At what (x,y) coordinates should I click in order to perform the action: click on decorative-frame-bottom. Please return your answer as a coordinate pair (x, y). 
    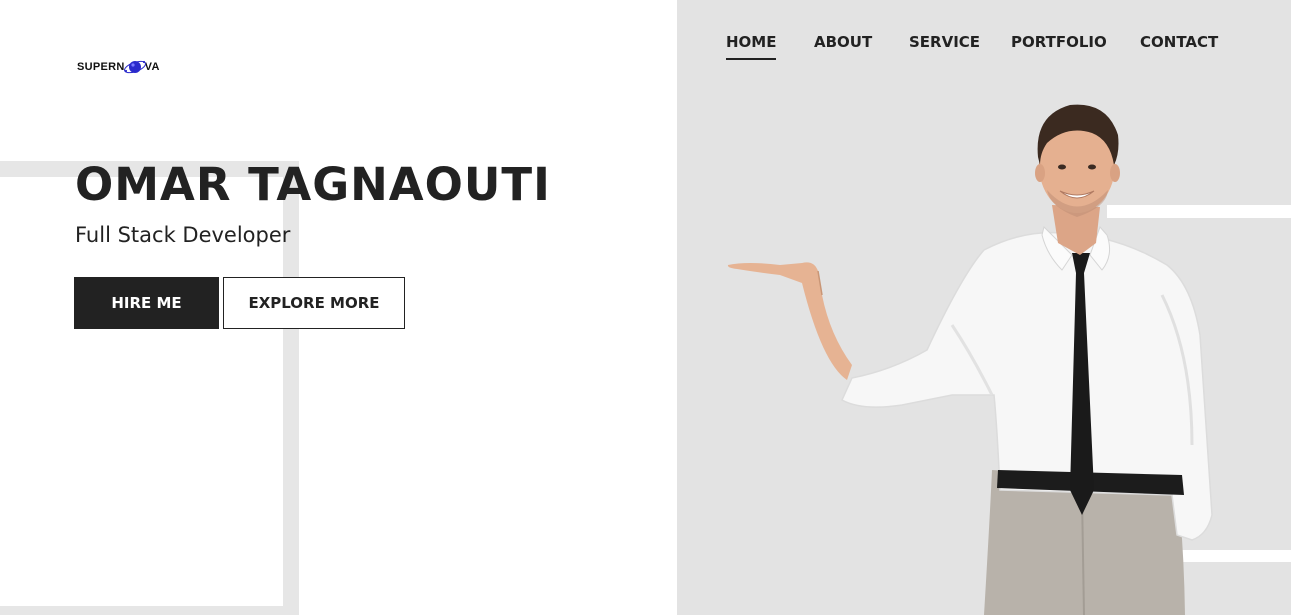
    Looking at the image, I should click on (149, 610).